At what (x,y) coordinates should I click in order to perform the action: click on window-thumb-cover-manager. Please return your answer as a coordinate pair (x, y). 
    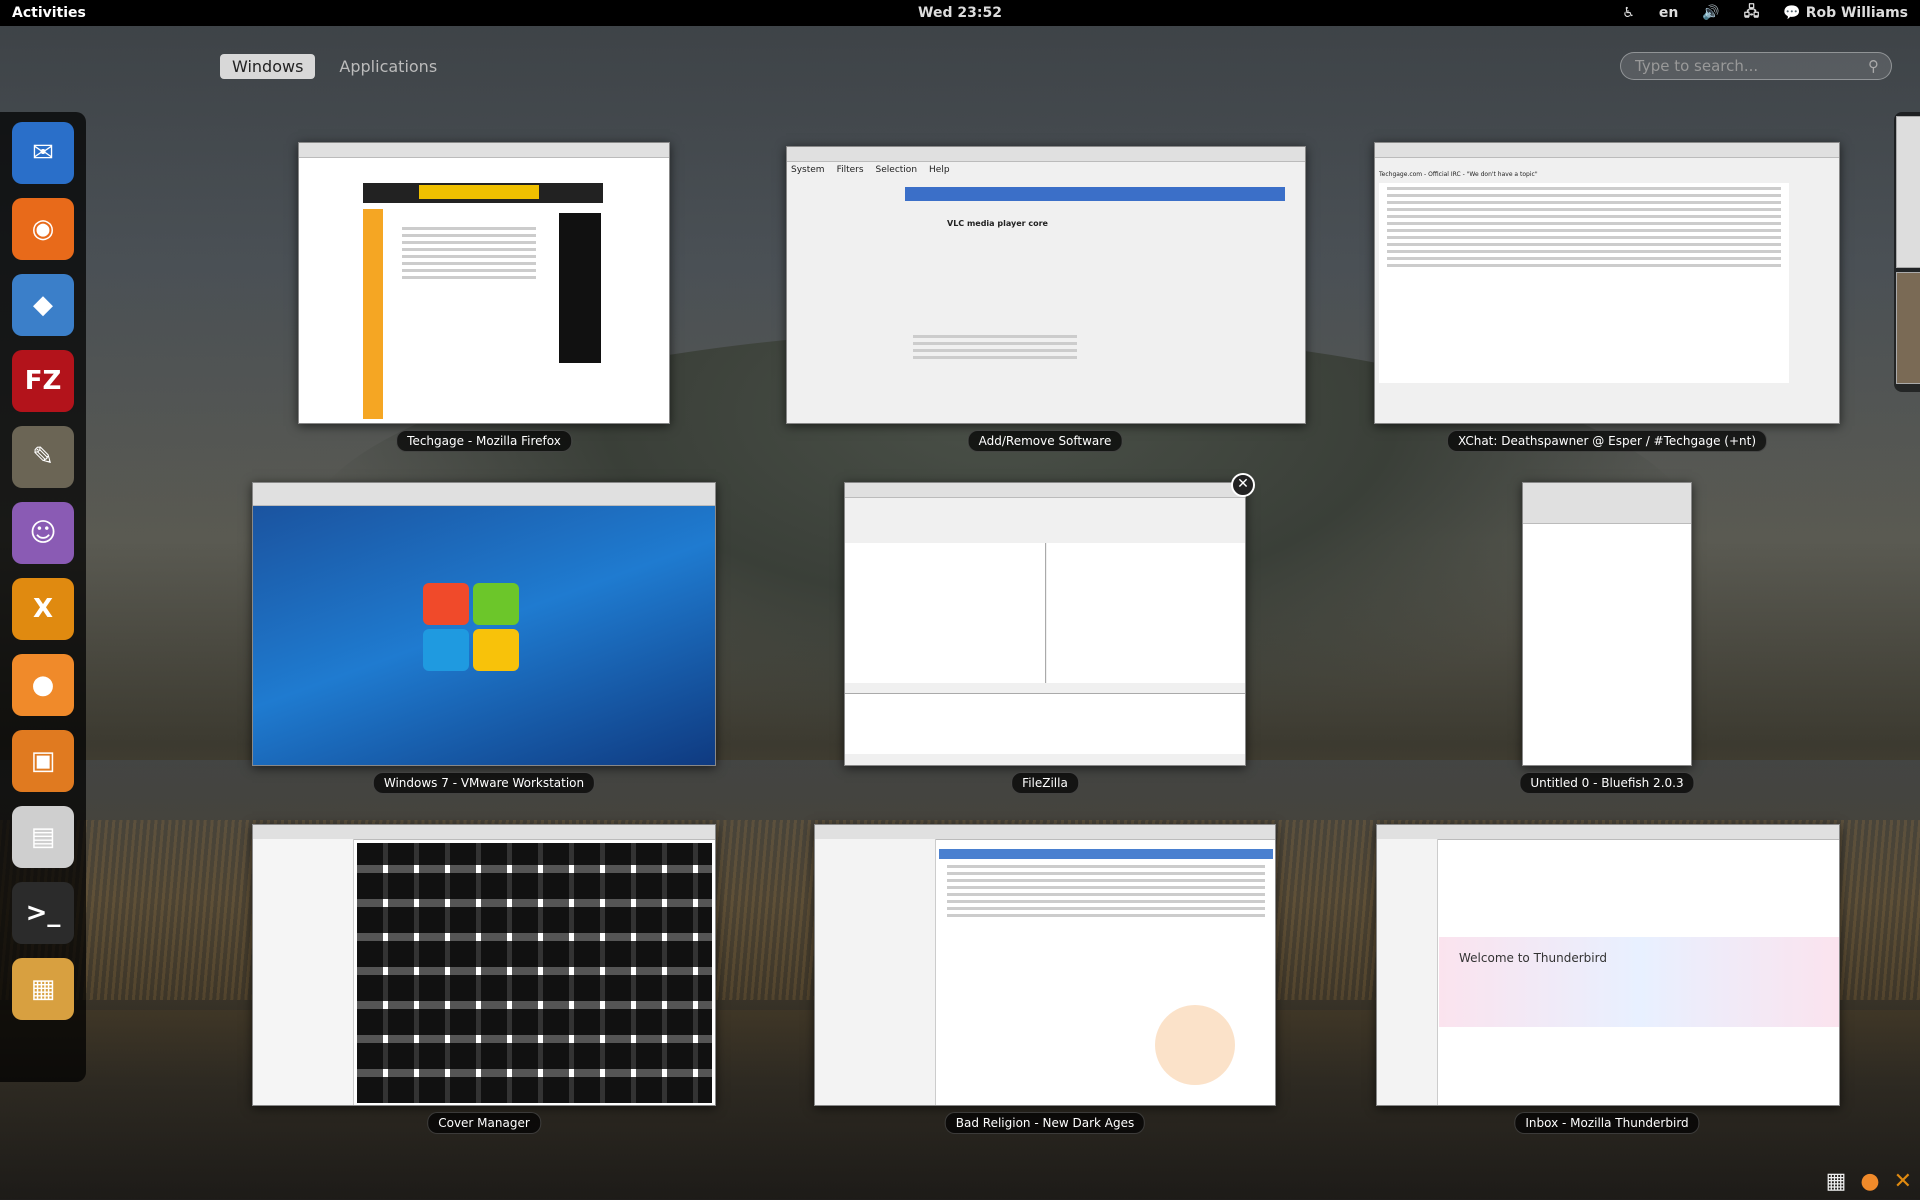
    Looking at the image, I should click on (484, 965).